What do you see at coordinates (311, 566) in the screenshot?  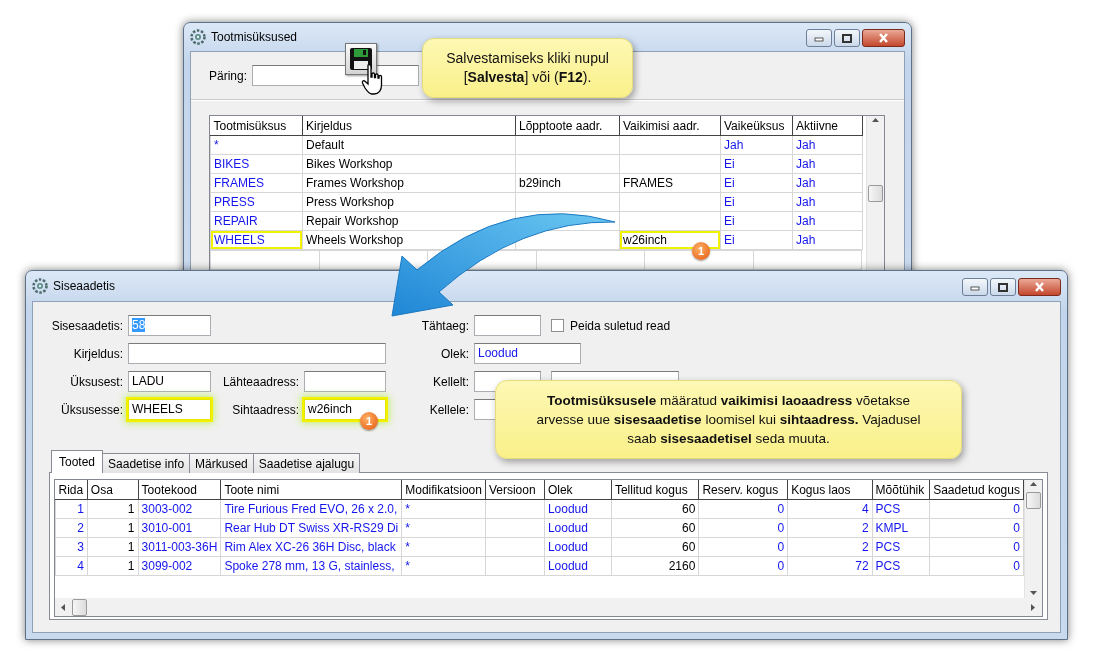 I see `table-cell: Spoke 278 mm, 13 G, stainless,` at bounding box center [311, 566].